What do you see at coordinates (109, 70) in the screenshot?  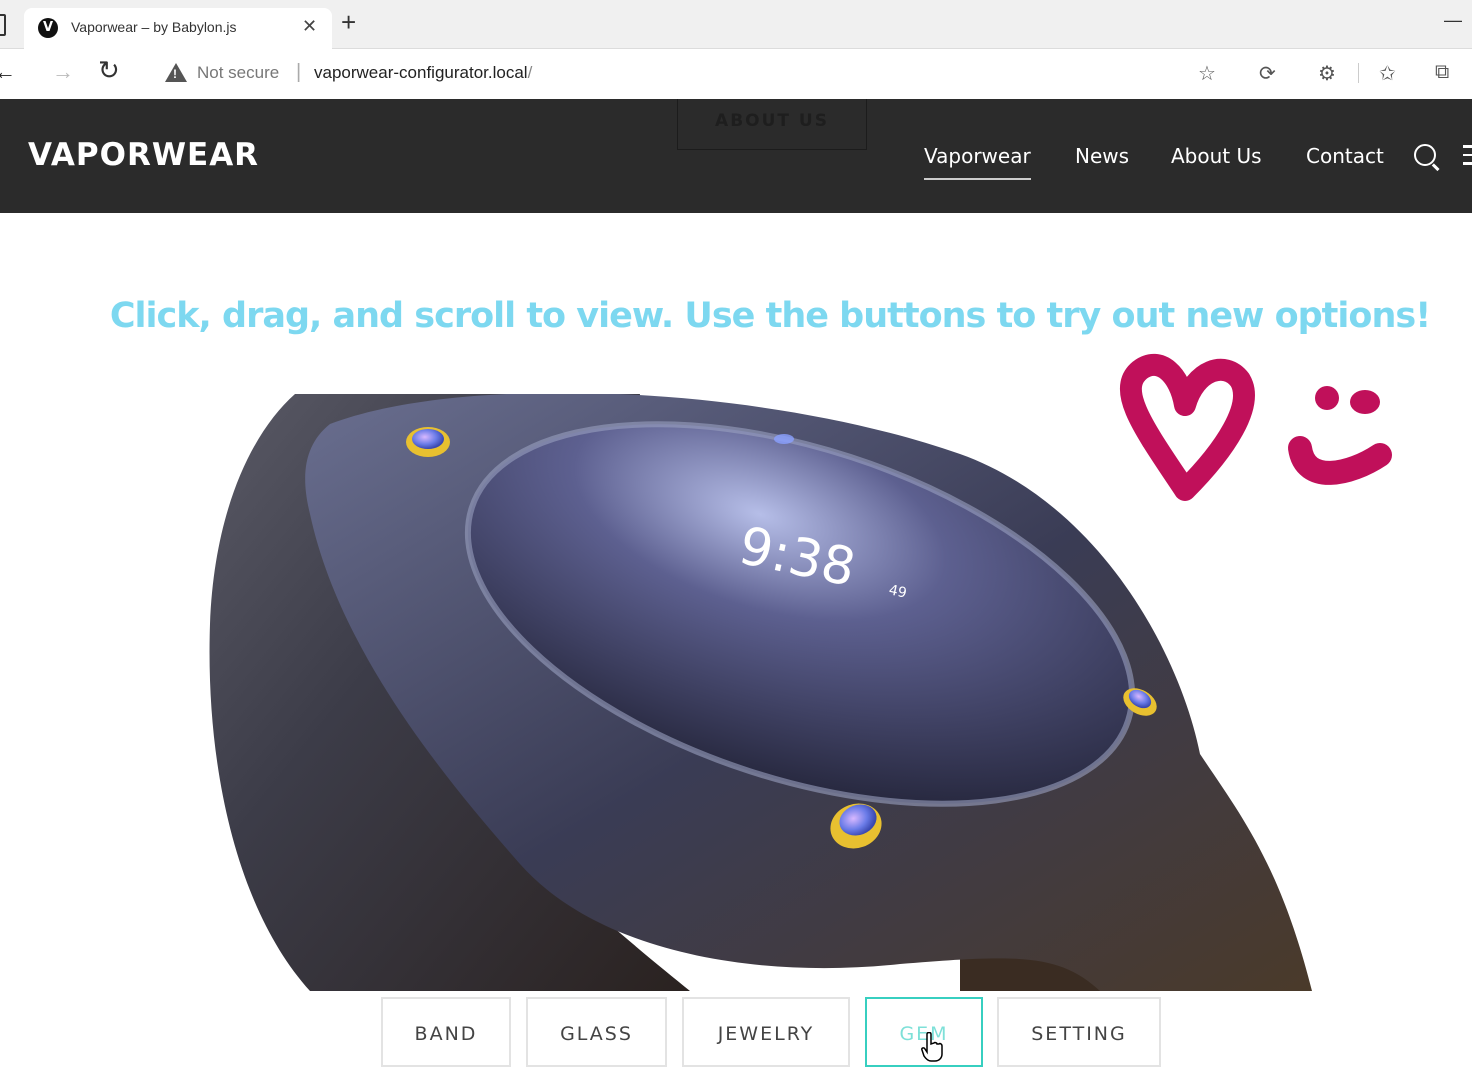 I see `reload-icon: ↻` at bounding box center [109, 70].